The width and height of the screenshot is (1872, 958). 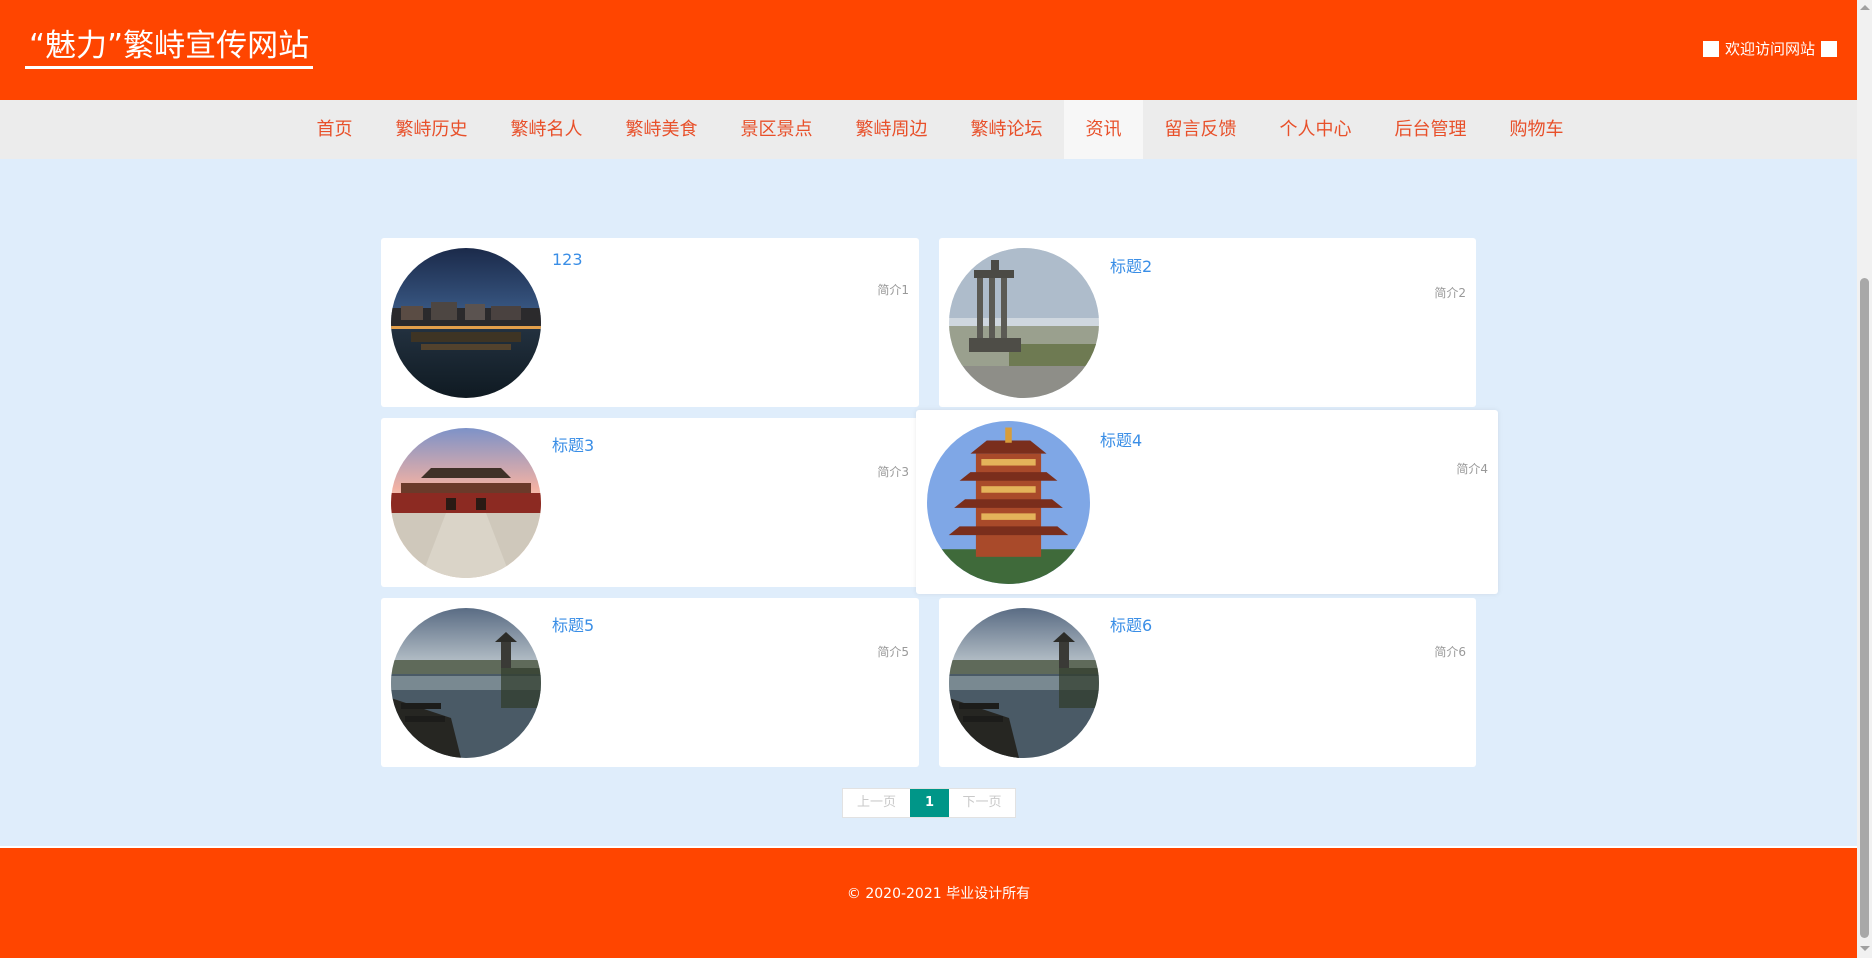 What do you see at coordinates (1207, 502) in the screenshot?
I see `news-card: 标题4 简介4` at bounding box center [1207, 502].